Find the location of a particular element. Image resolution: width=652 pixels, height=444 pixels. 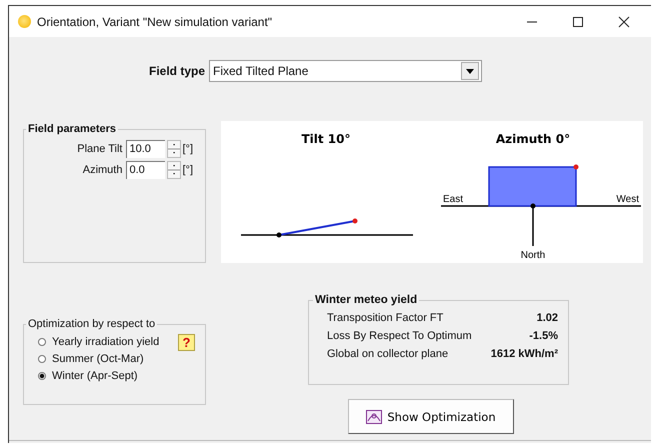

number-field: 10.0 is located at coordinates (146, 149).